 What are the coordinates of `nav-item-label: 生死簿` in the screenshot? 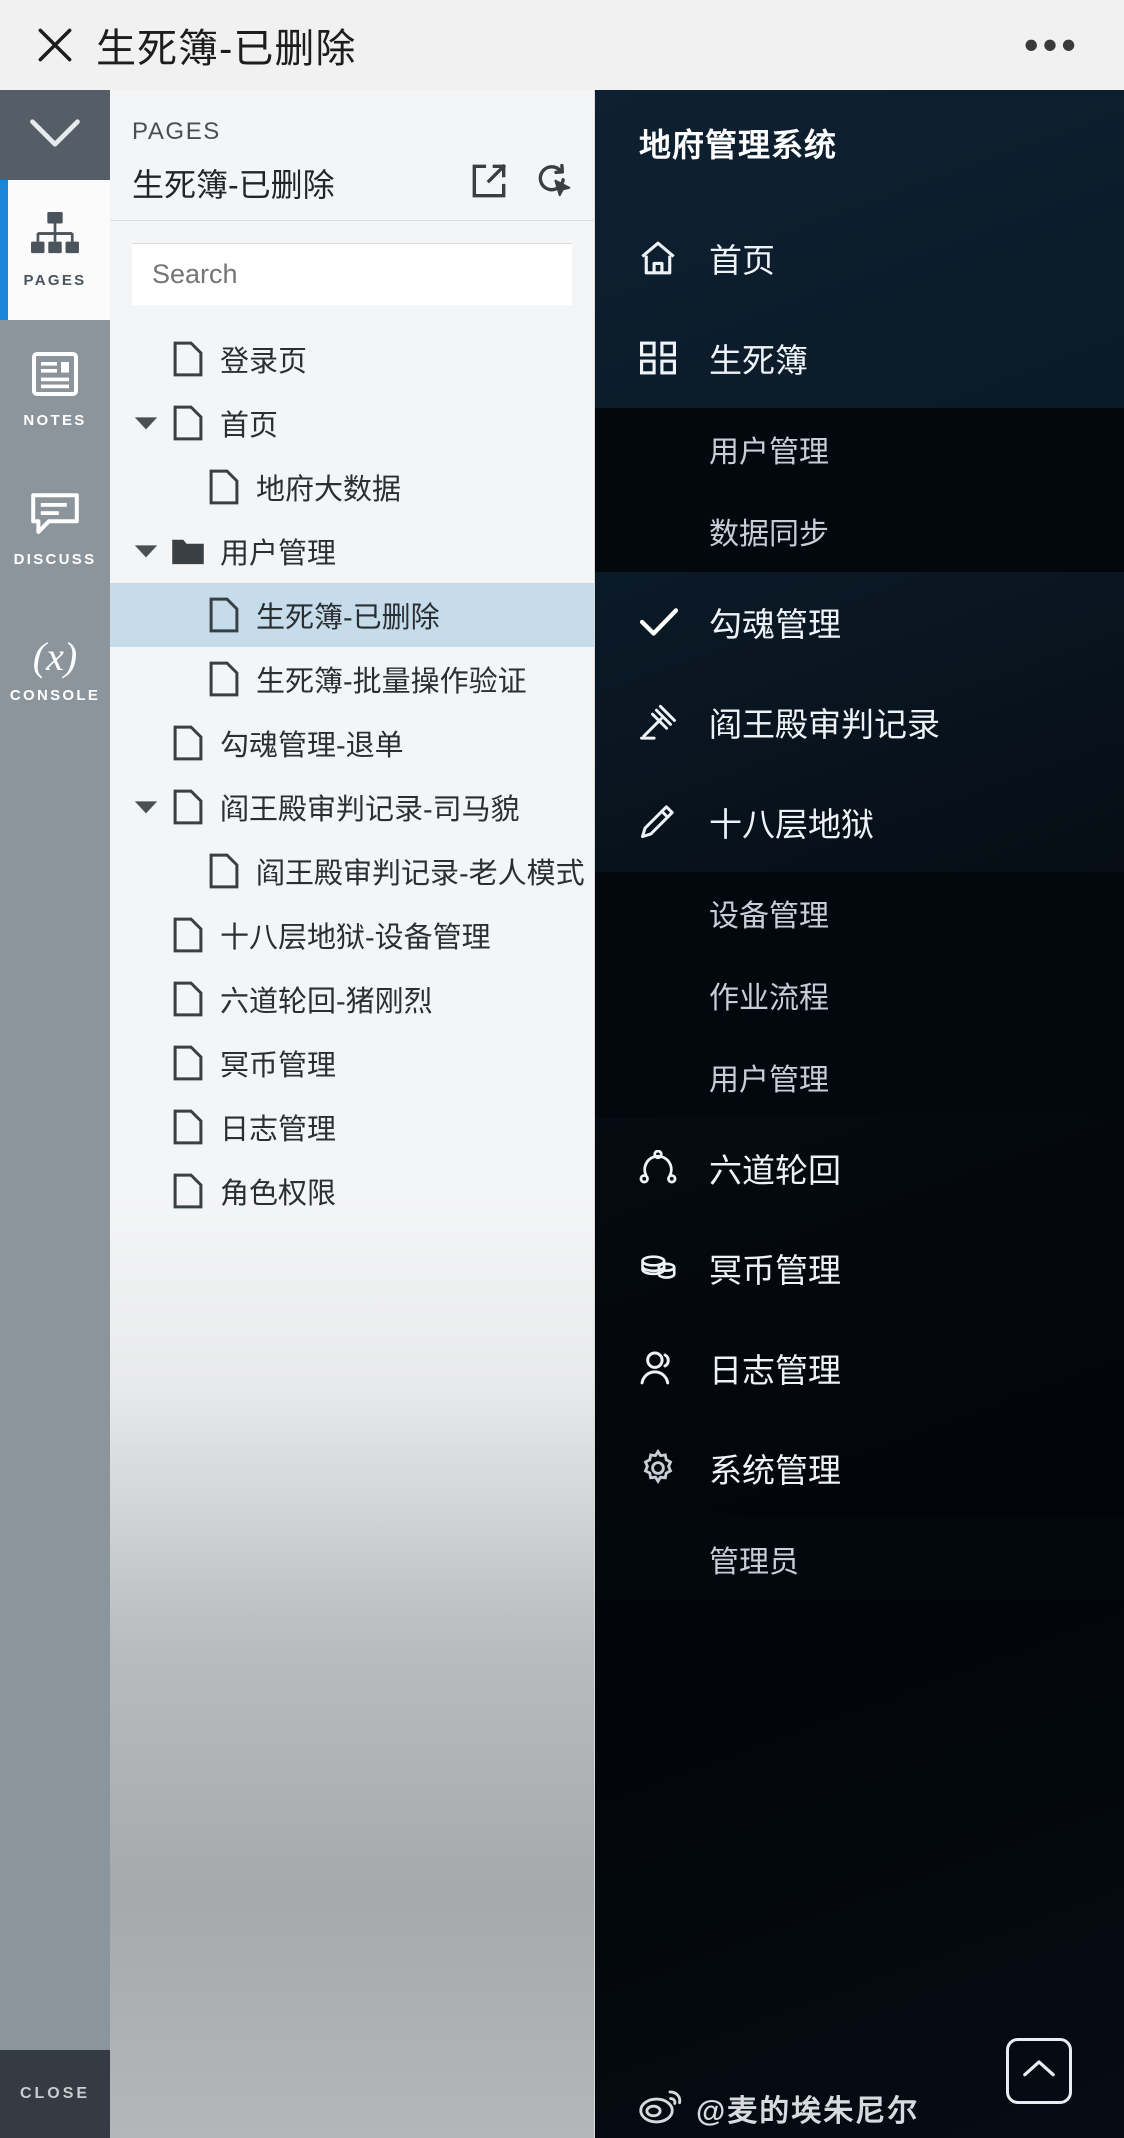 It's located at (758, 360).